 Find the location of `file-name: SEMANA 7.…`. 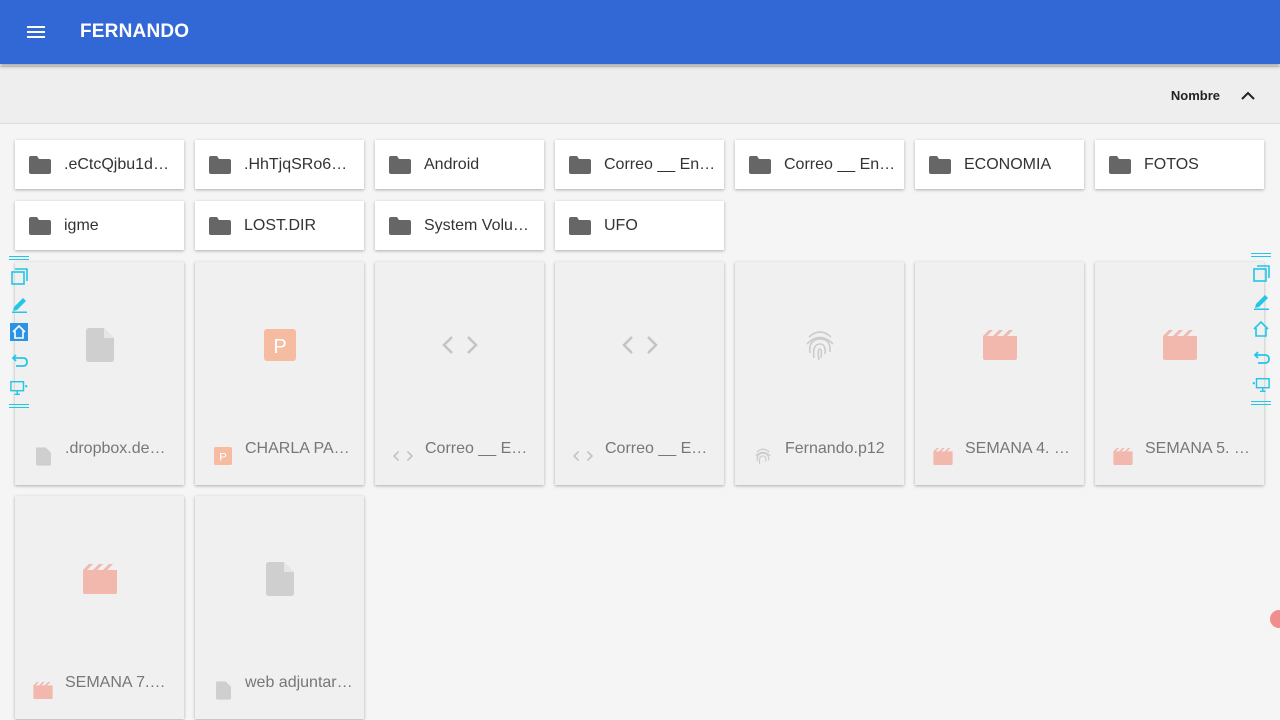

file-name: SEMANA 7.… is located at coordinates (115, 682).